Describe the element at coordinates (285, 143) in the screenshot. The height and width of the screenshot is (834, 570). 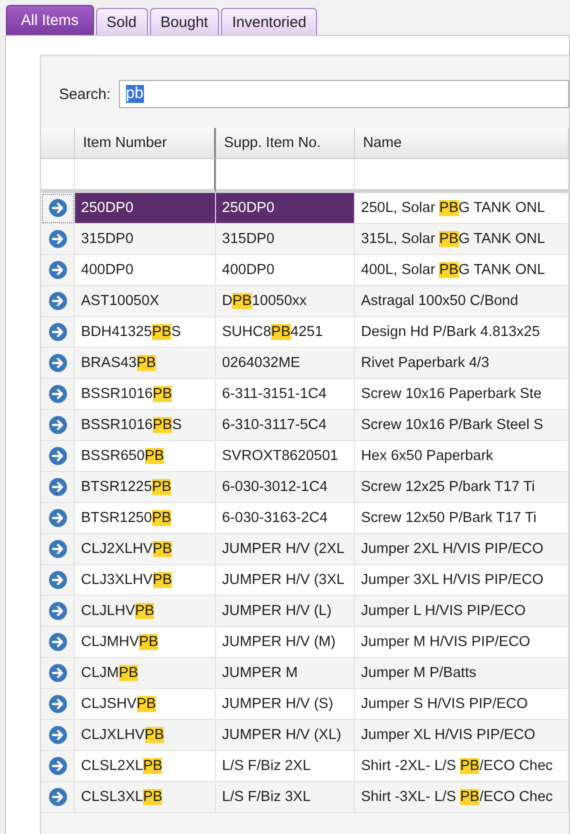
I see `column-header: Supp. Item No.` at that location.